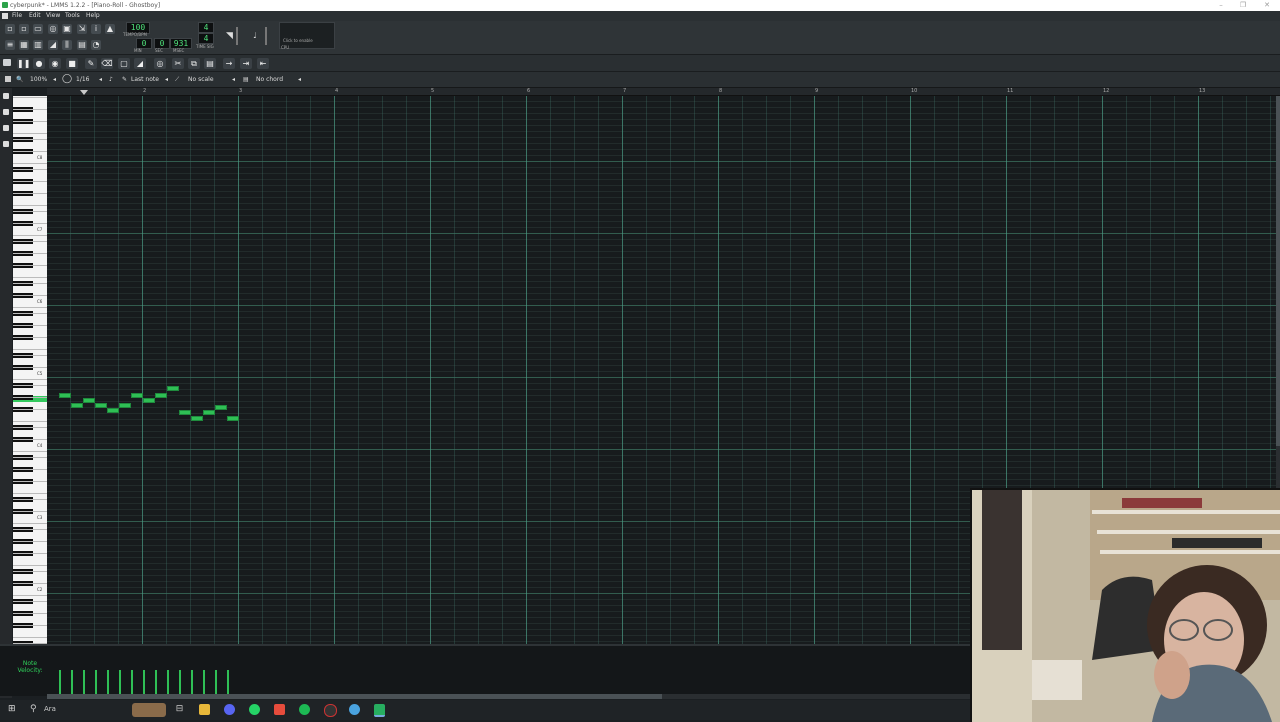 This screenshot has width=1280, height=722. I want to click on fx-mixer-icon: ⫼, so click(67, 45).